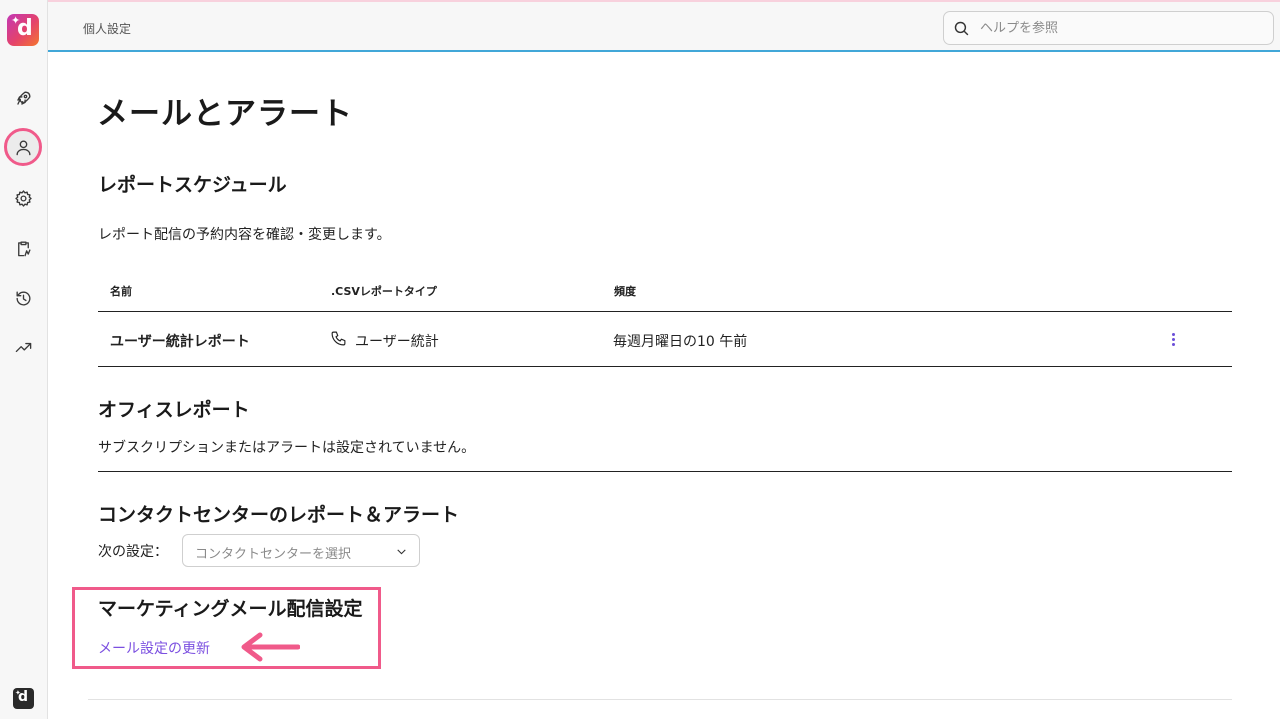  Describe the element at coordinates (664, 26) in the screenshot. I see `top-bar: 個人設定` at that location.